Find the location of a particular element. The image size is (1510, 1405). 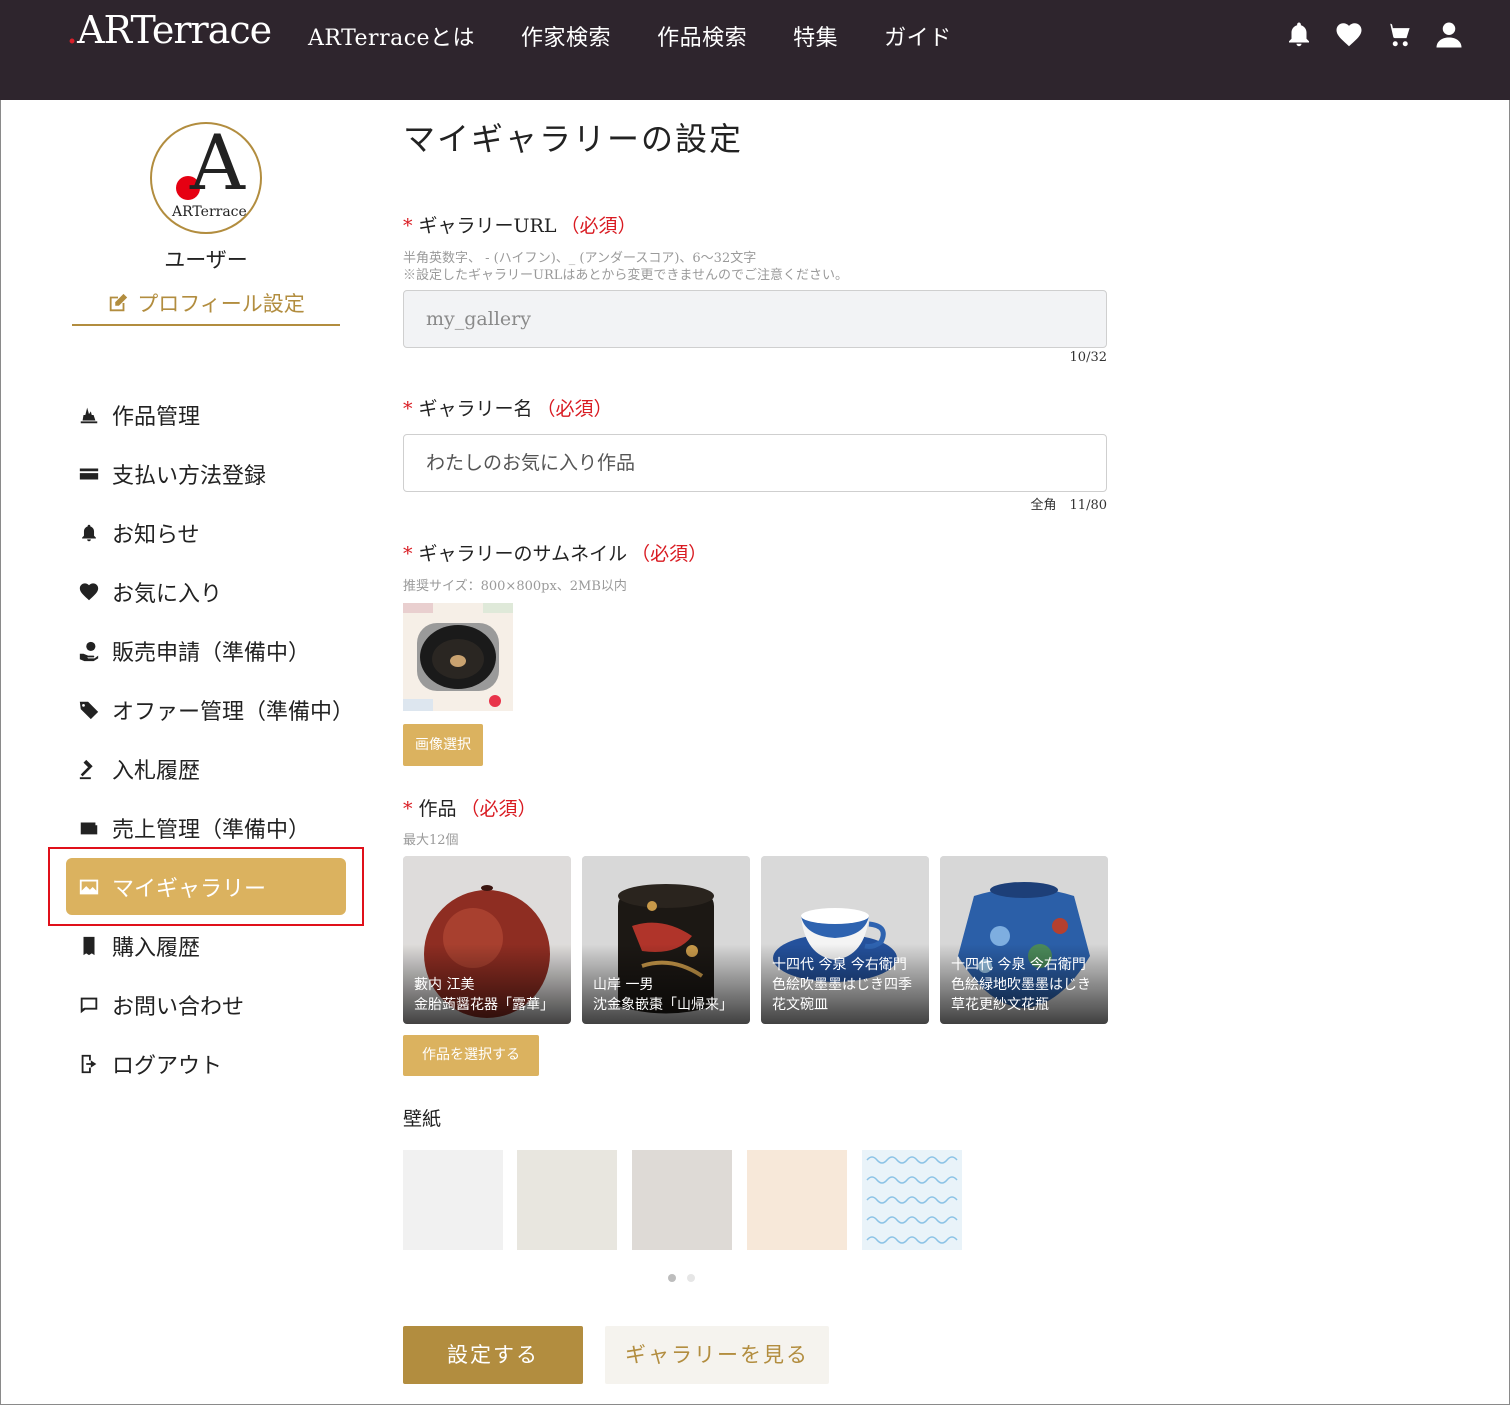

save-settings-button: 設定する is located at coordinates (493, 1355).